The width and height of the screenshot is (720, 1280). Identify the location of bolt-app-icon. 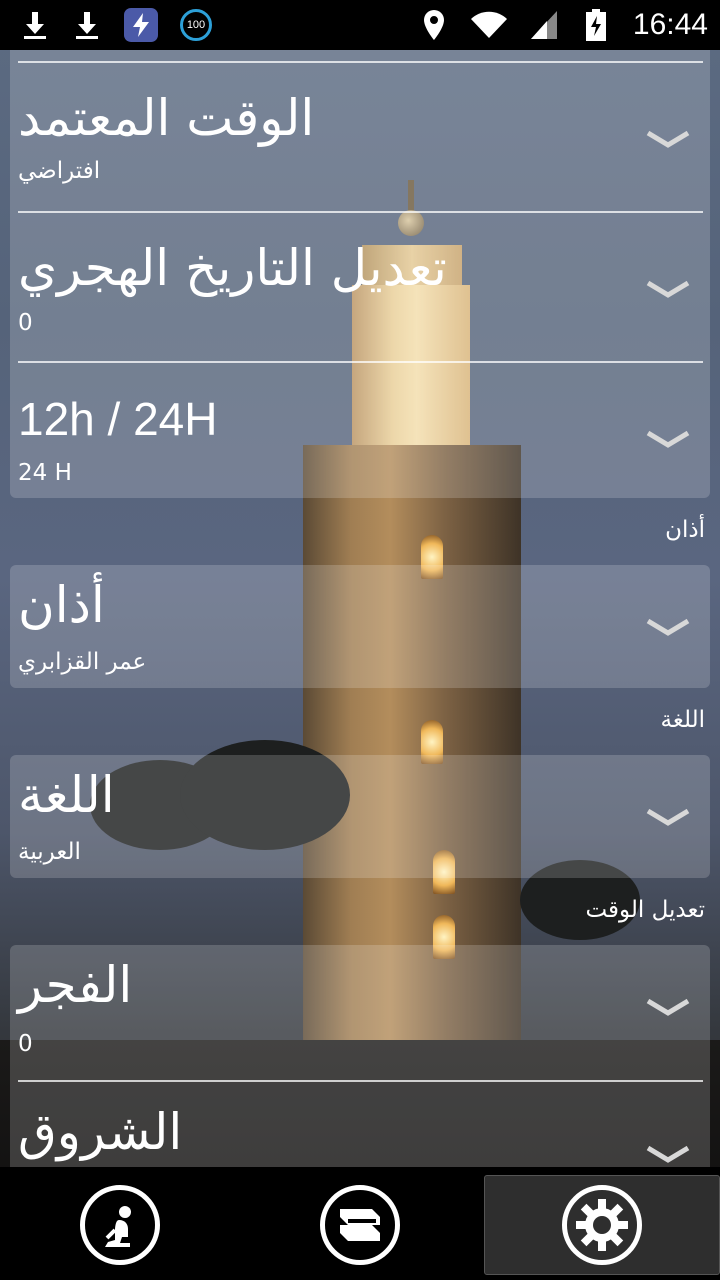
(141, 25).